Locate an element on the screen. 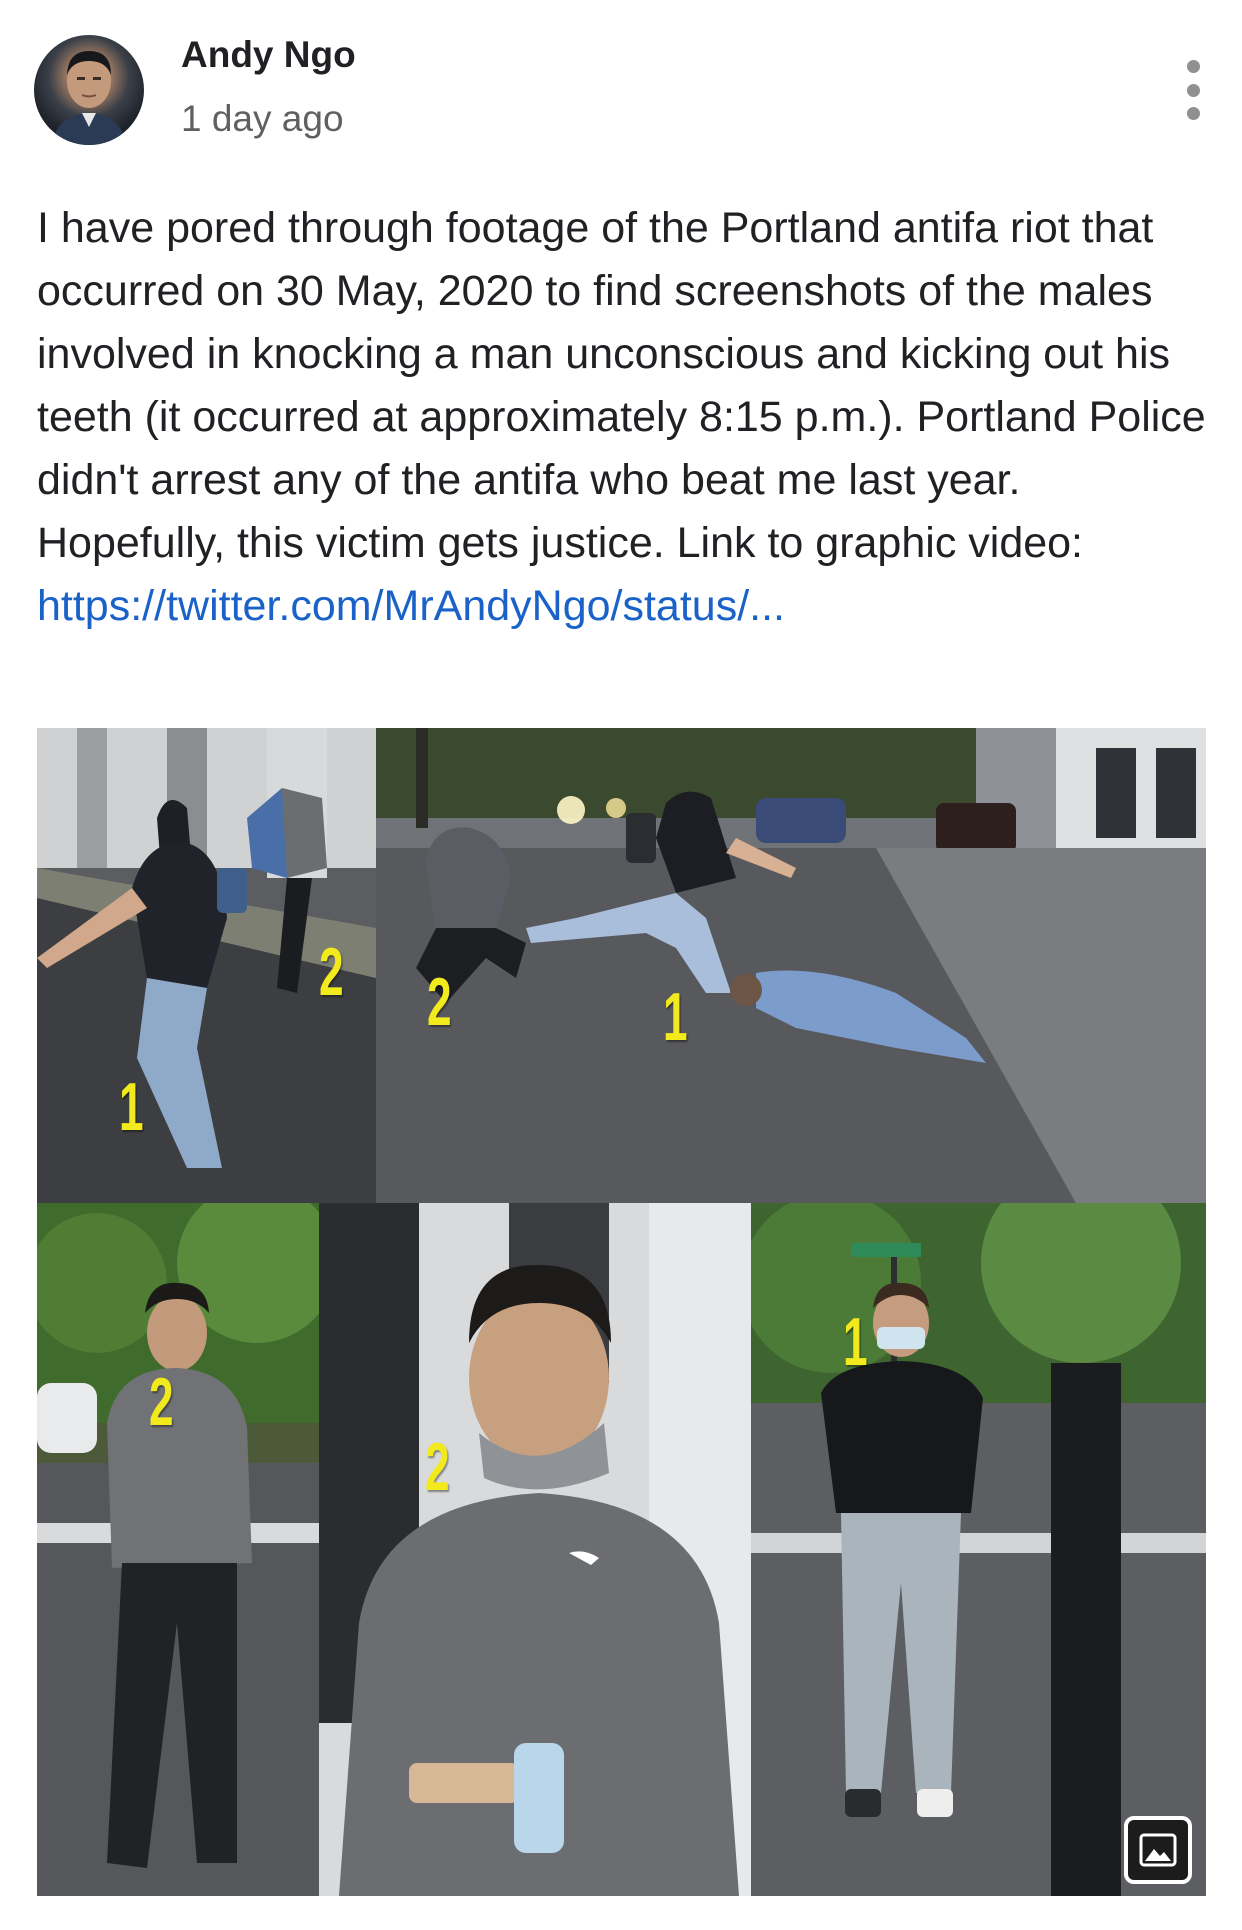  more-options-icon is located at coordinates (1193, 90).